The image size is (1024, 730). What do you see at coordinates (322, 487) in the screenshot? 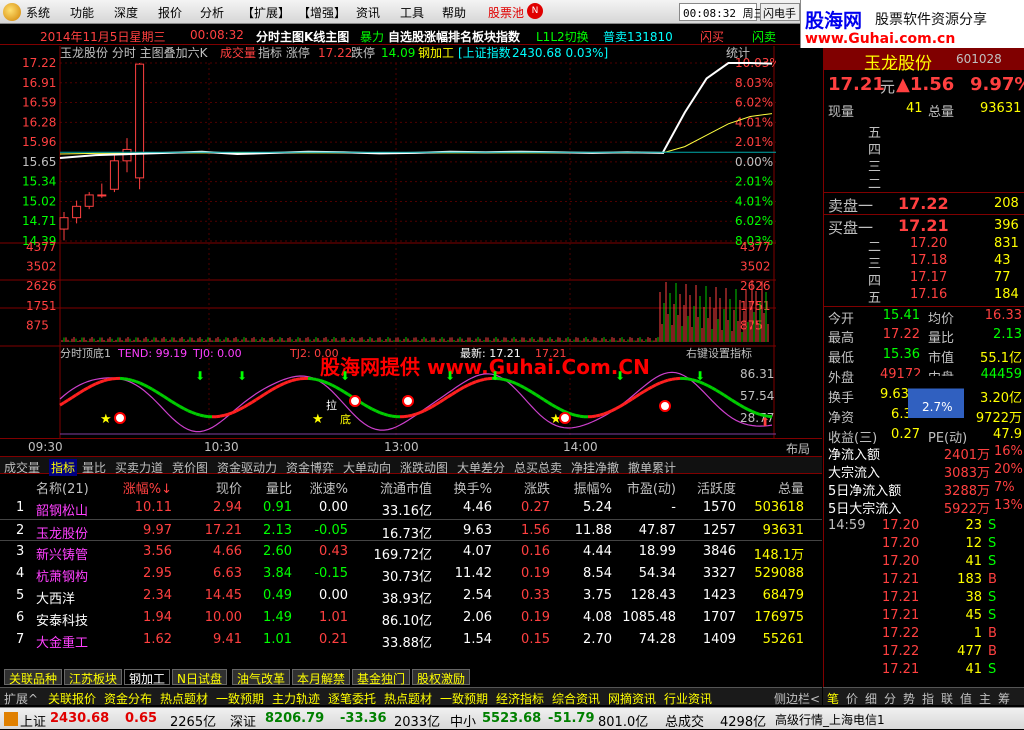
I see `table-header-cell: 涨速%` at bounding box center [322, 487].